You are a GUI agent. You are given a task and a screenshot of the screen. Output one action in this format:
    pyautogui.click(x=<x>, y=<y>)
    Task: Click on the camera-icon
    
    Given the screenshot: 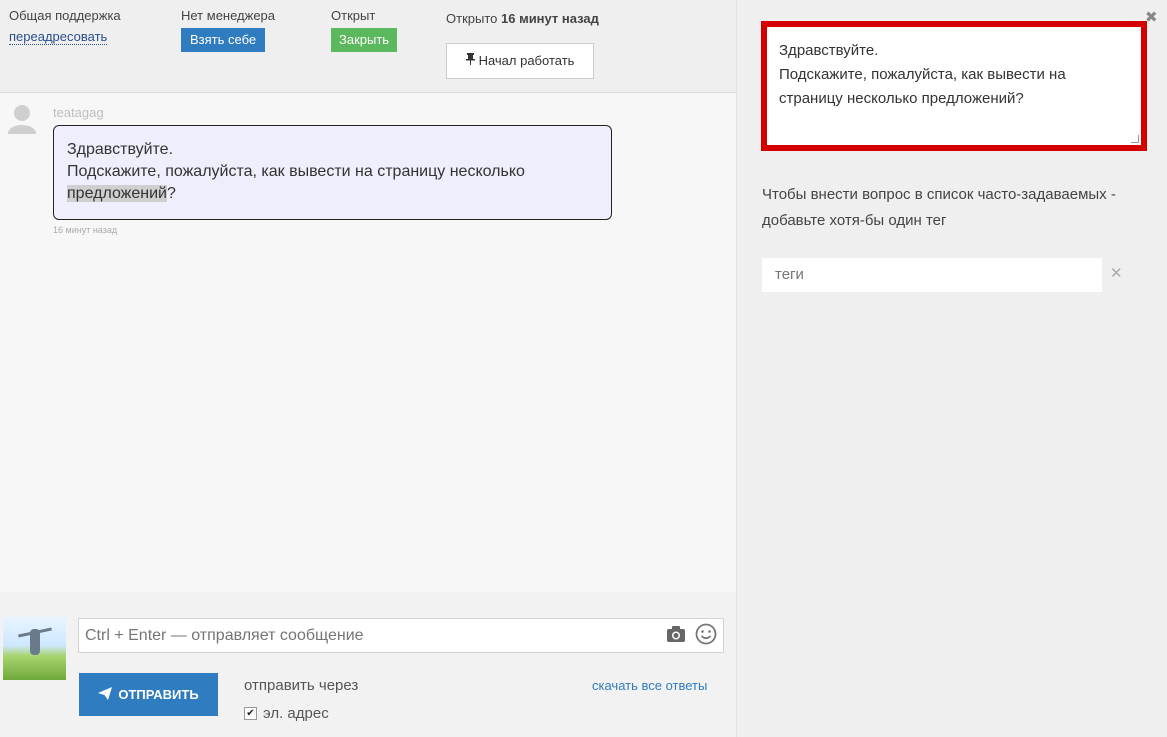 What is the action you would take?
    pyautogui.click(x=676, y=634)
    